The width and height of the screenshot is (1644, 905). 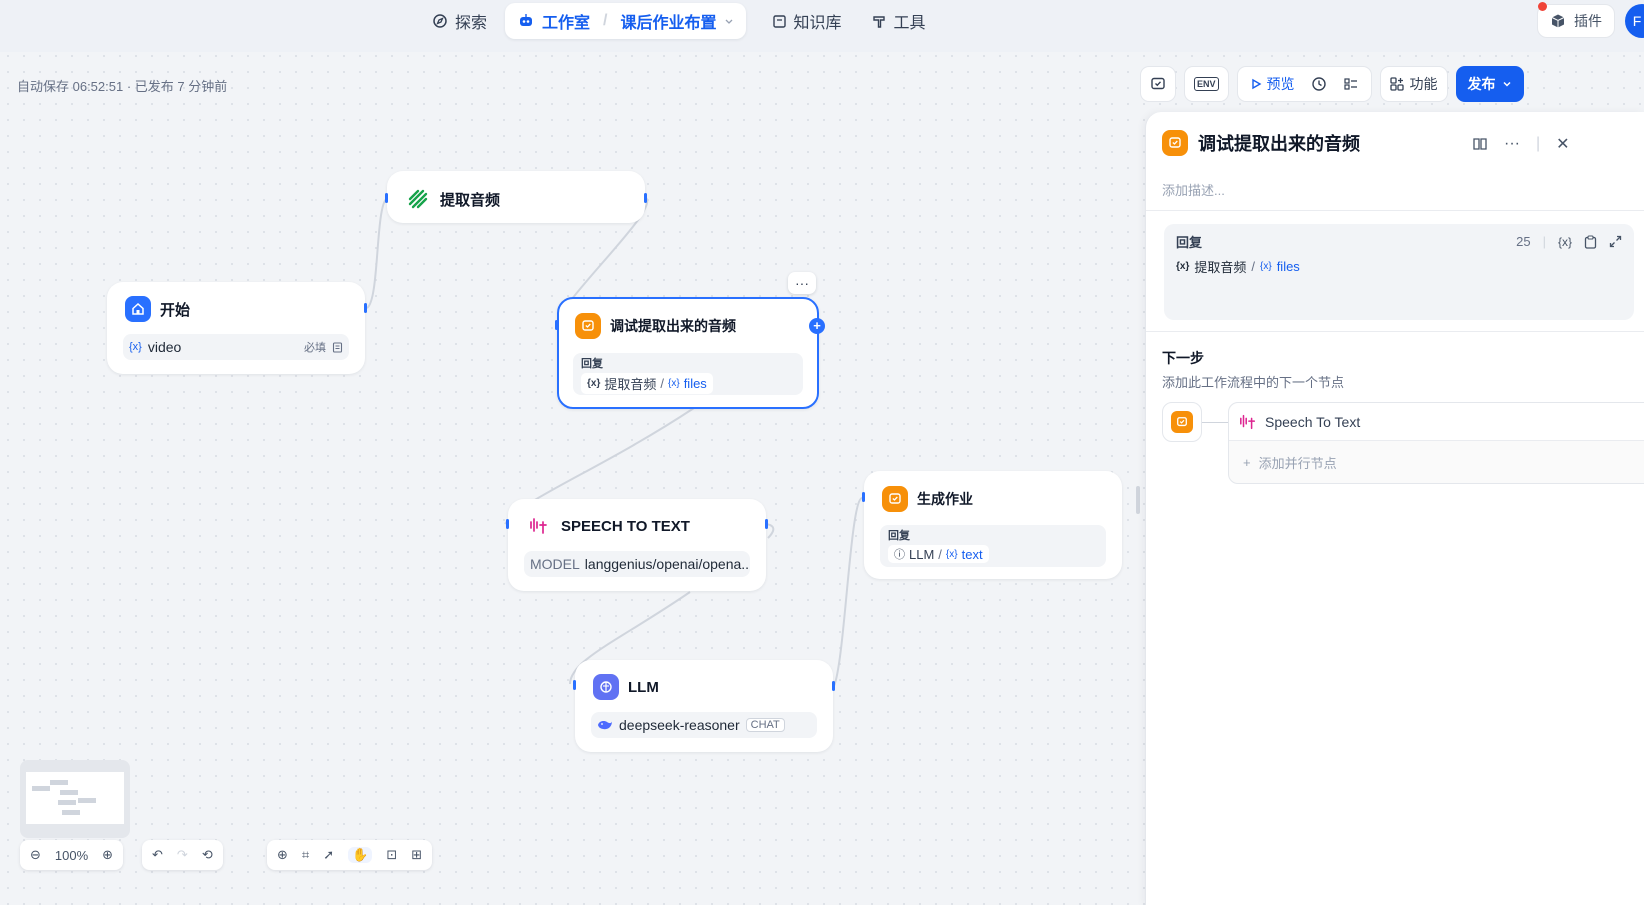 What do you see at coordinates (1480, 144) in the screenshot?
I see `book-open-icon` at bounding box center [1480, 144].